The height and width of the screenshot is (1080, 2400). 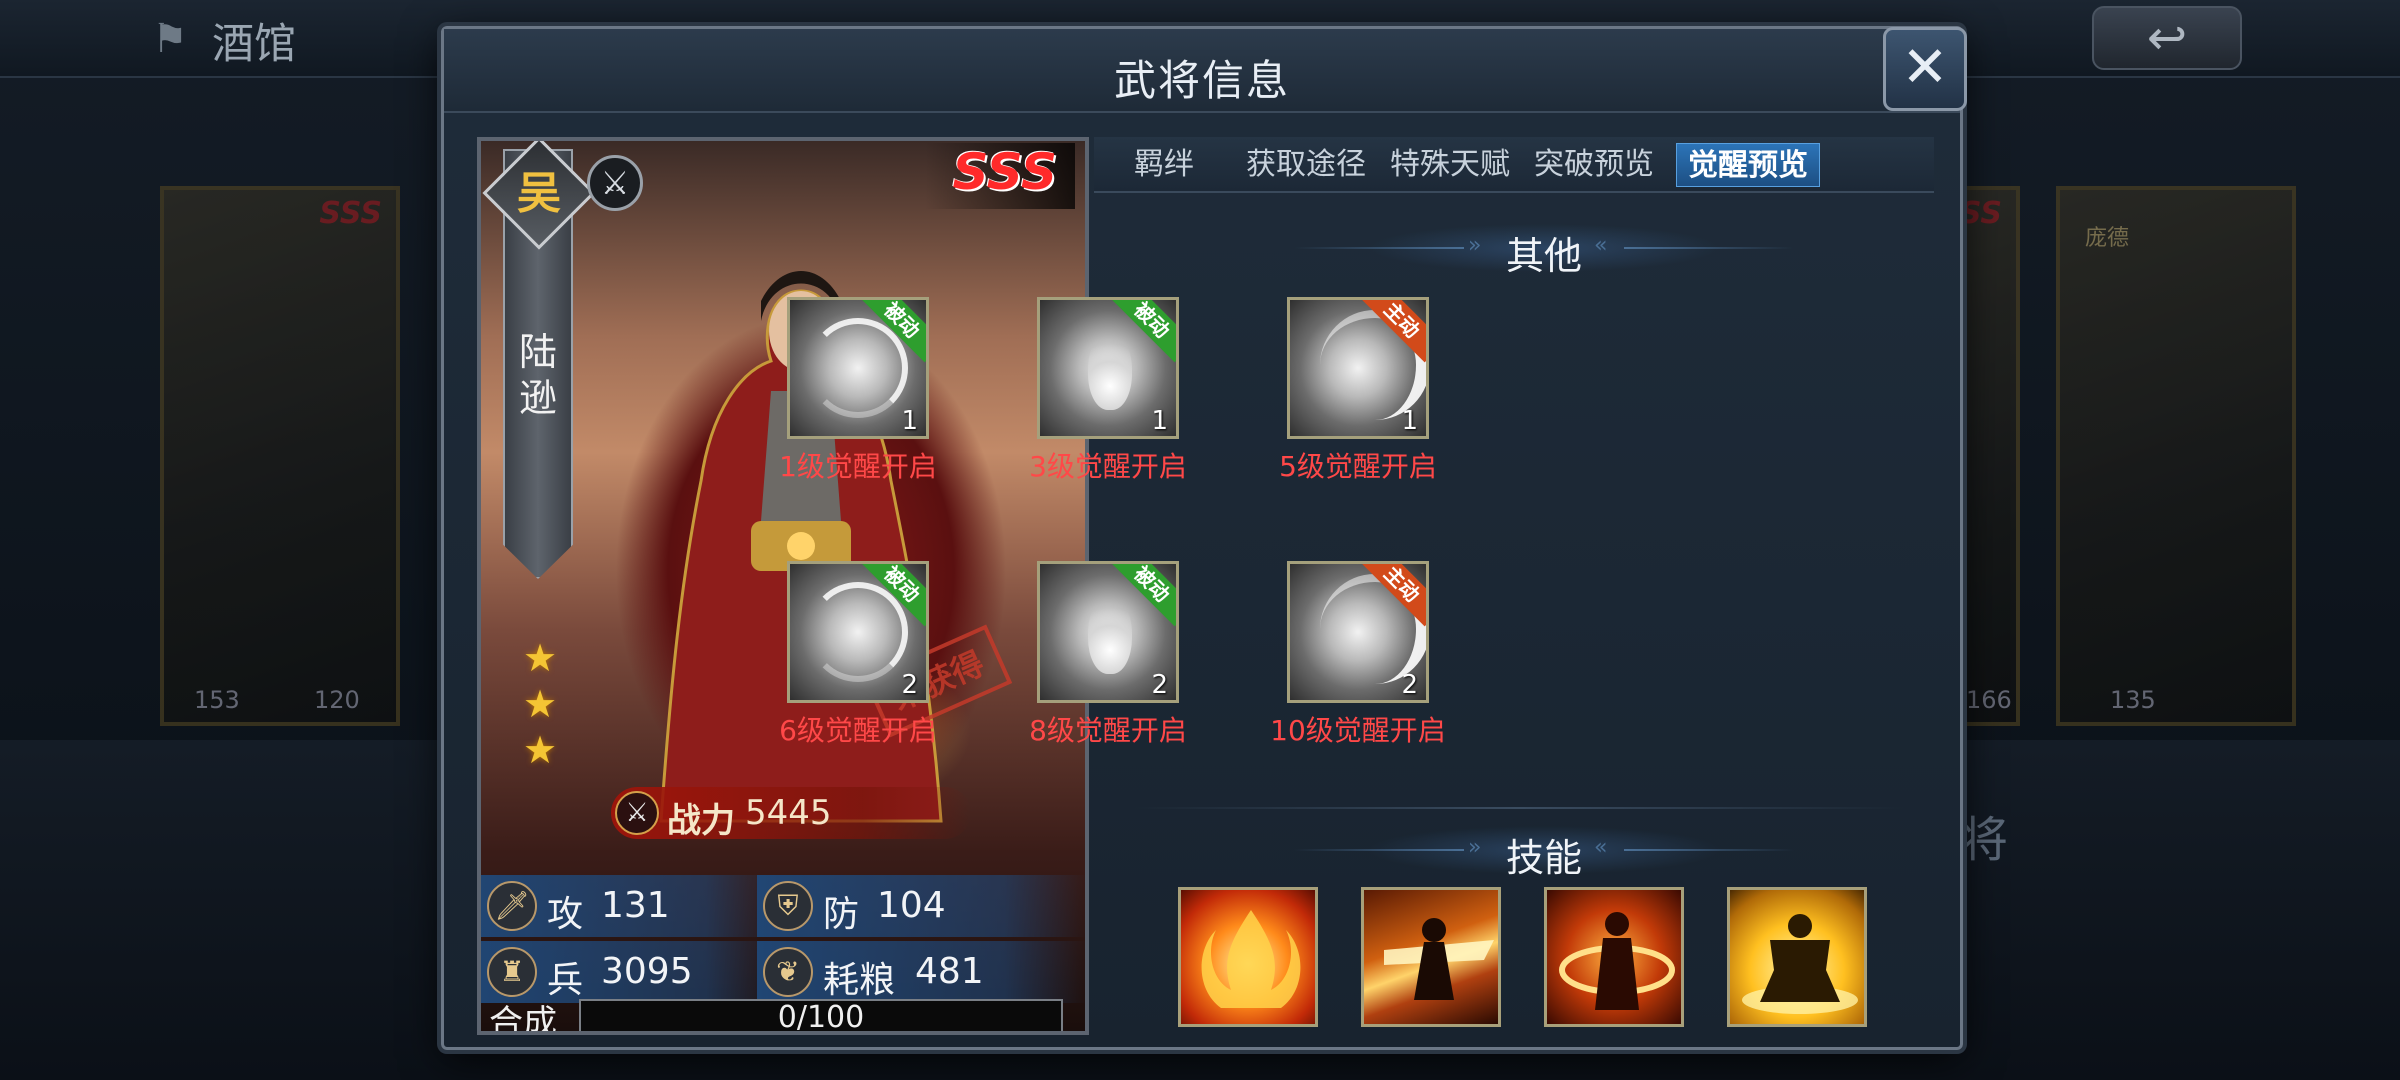 I want to click on background-hero-card: SSS 153 120, so click(x=280, y=456).